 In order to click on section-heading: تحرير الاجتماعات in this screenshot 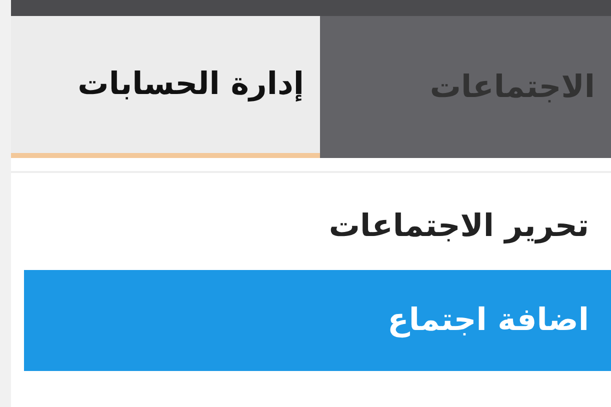, I will do `click(458, 226)`.